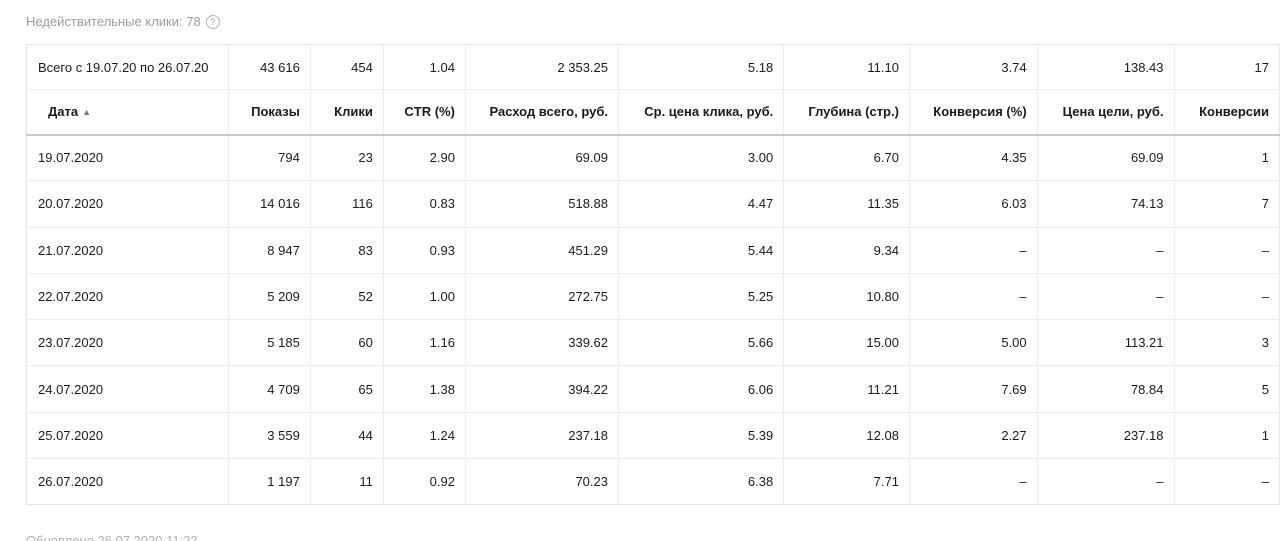 The height and width of the screenshot is (541, 1280). I want to click on total-conversion-rate: 3.74, so click(973, 67).